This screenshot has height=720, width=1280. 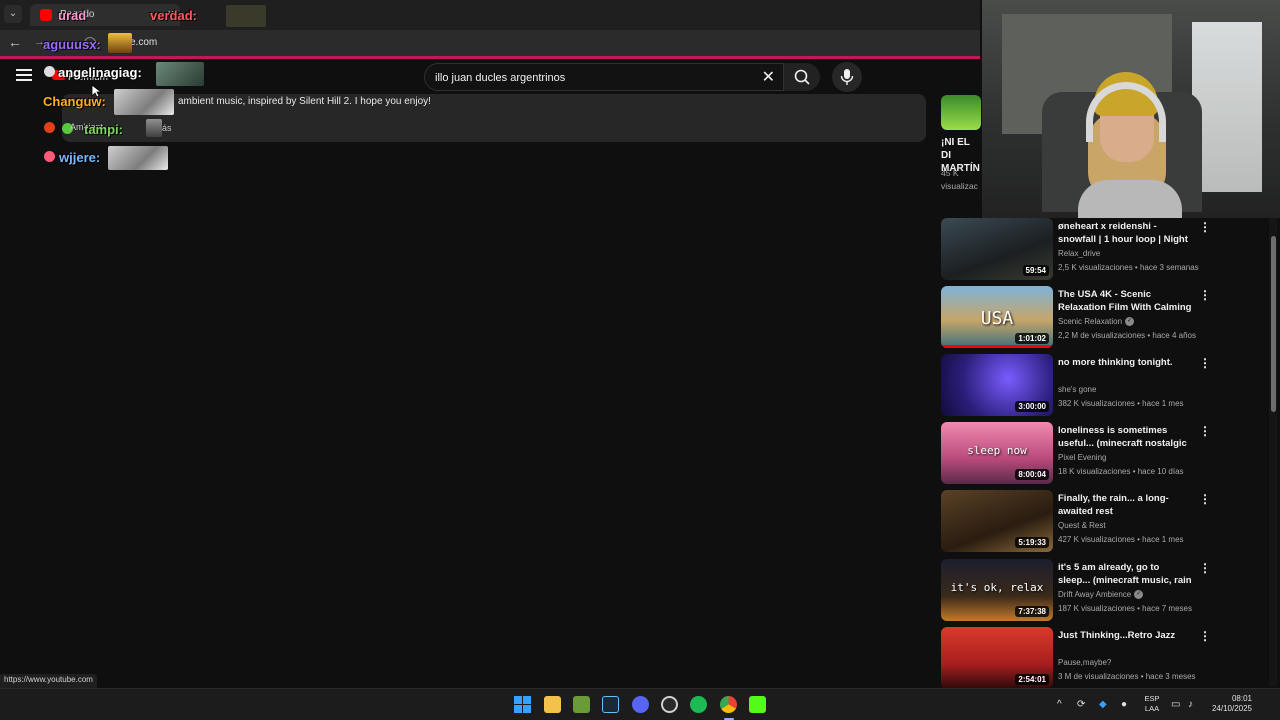 I want to click on system-clock: 08:01 24/10/2025, so click(x=1228, y=704).